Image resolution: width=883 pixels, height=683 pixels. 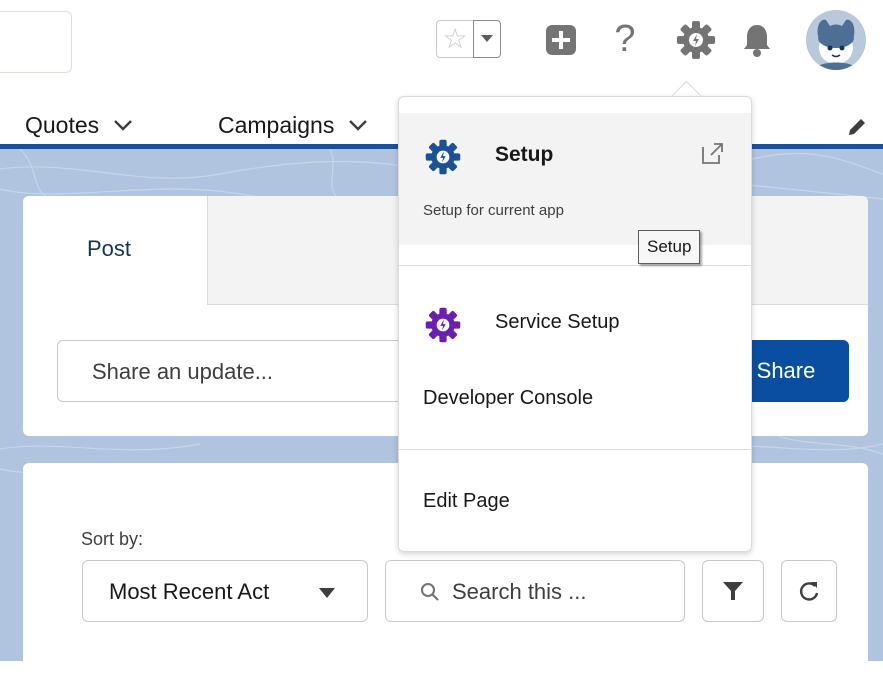 I want to click on nav-item-quotes: Quotes, so click(x=79, y=125).